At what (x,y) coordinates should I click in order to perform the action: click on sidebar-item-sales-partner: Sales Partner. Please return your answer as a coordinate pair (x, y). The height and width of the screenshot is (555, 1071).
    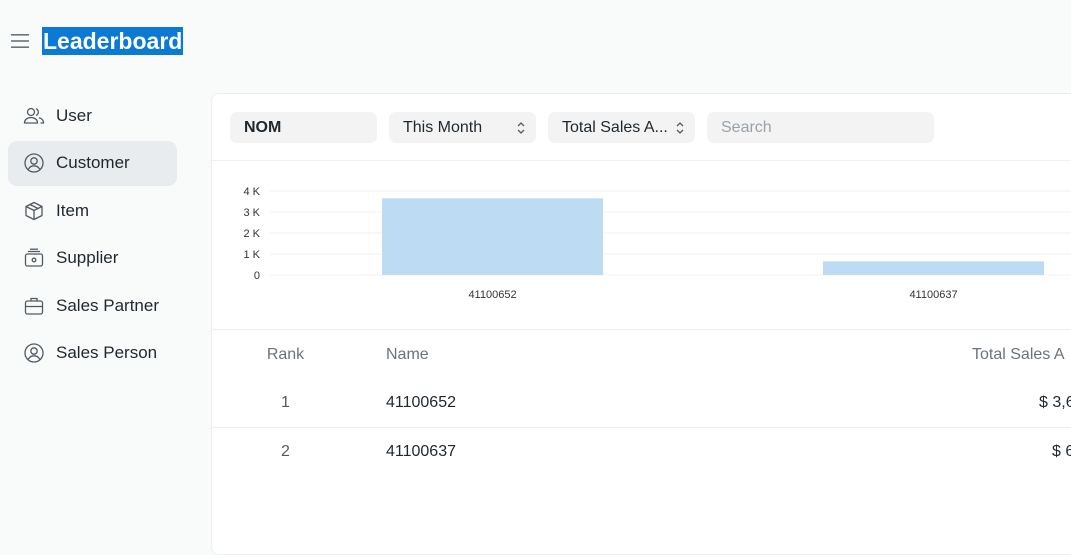
    Looking at the image, I should click on (92, 305).